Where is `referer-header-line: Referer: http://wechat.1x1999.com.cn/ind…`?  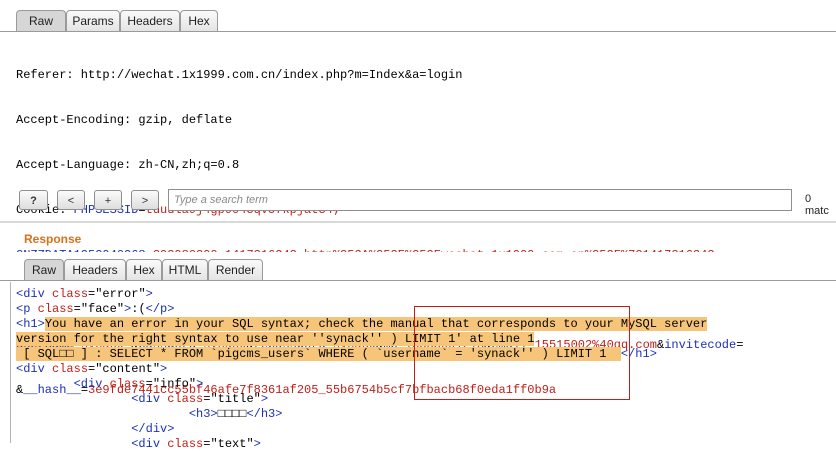 referer-header-line: Referer: http://wechat.1x1999.com.cn/ind… is located at coordinates (239, 75).